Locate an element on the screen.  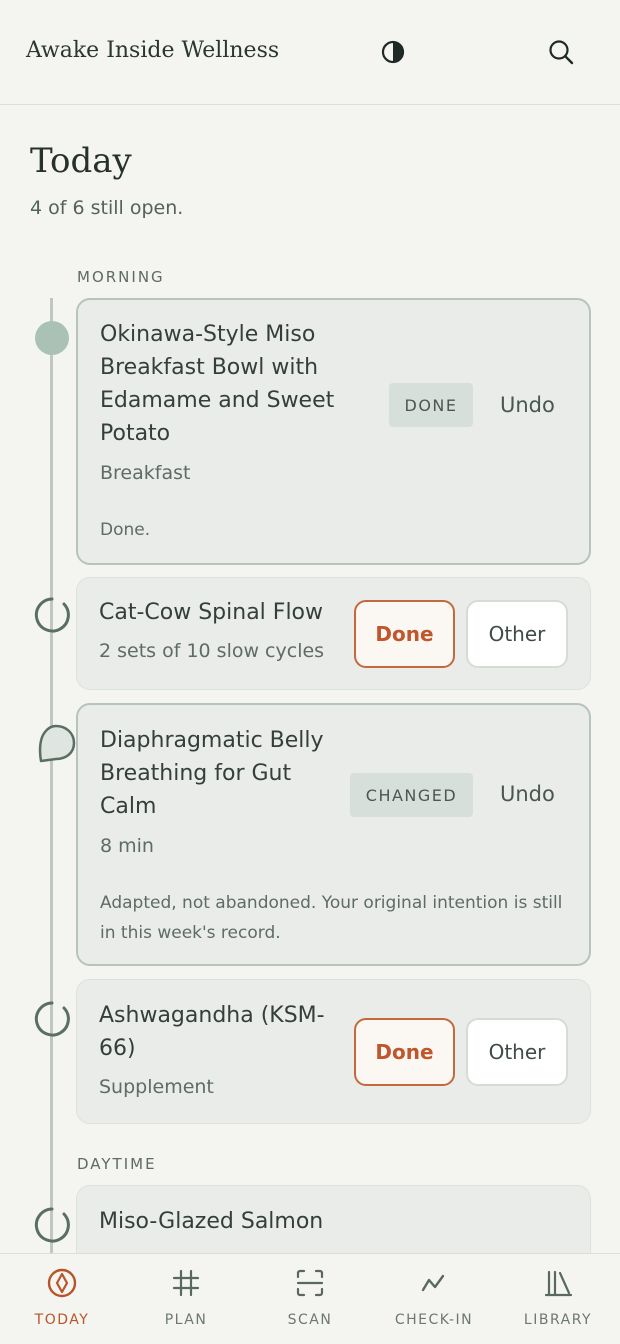
app-header: Awake Inside Wellness is located at coordinates (310, 52).